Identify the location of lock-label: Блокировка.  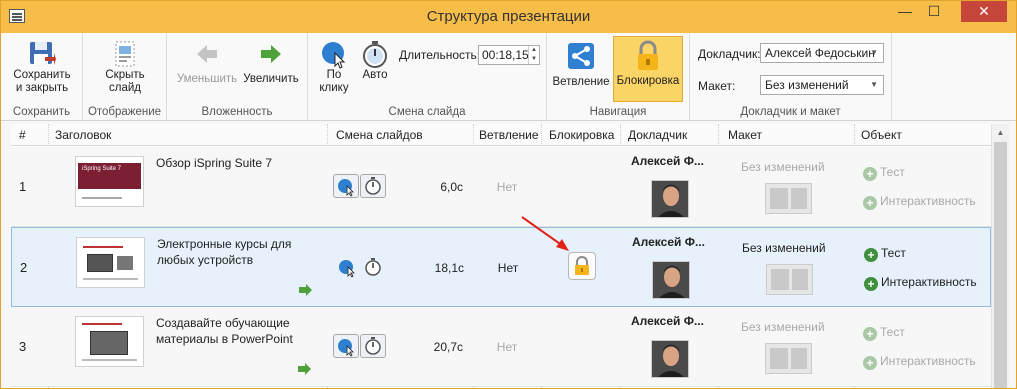
(648, 81).